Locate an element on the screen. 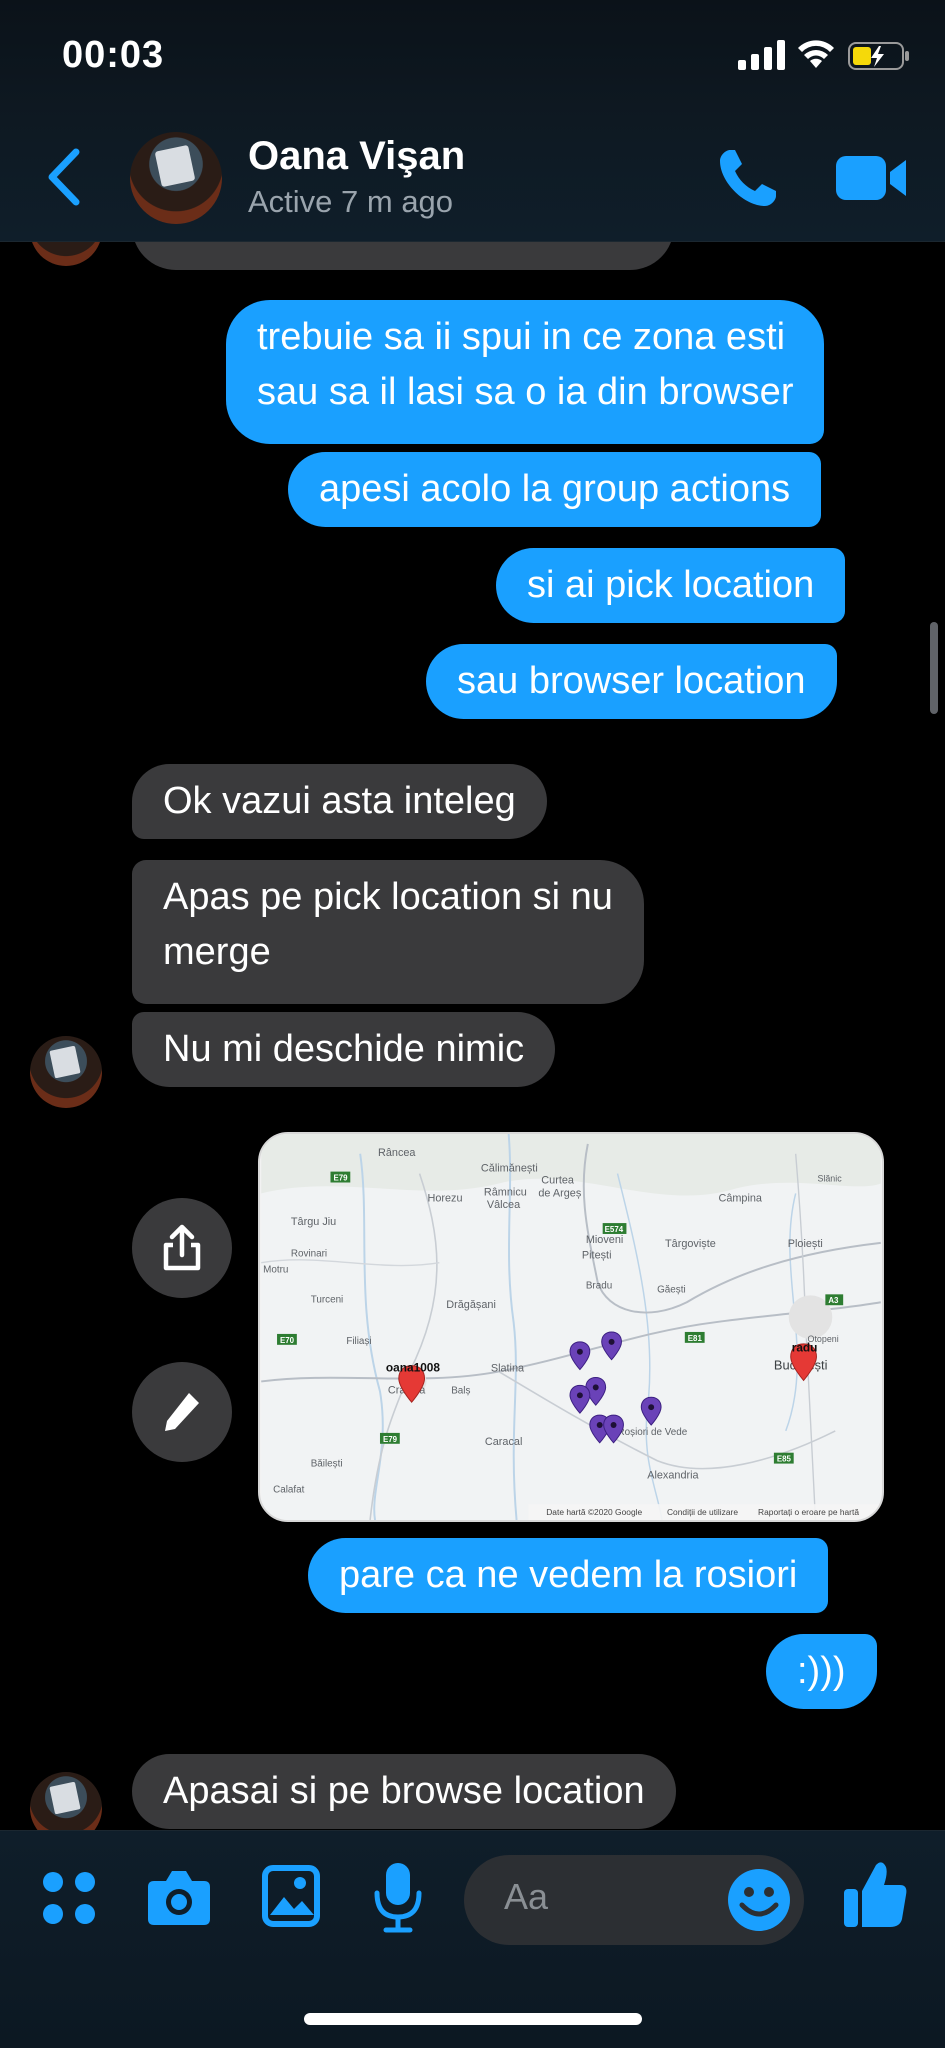  message-composer: Aa is located at coordinates (472, 1939).